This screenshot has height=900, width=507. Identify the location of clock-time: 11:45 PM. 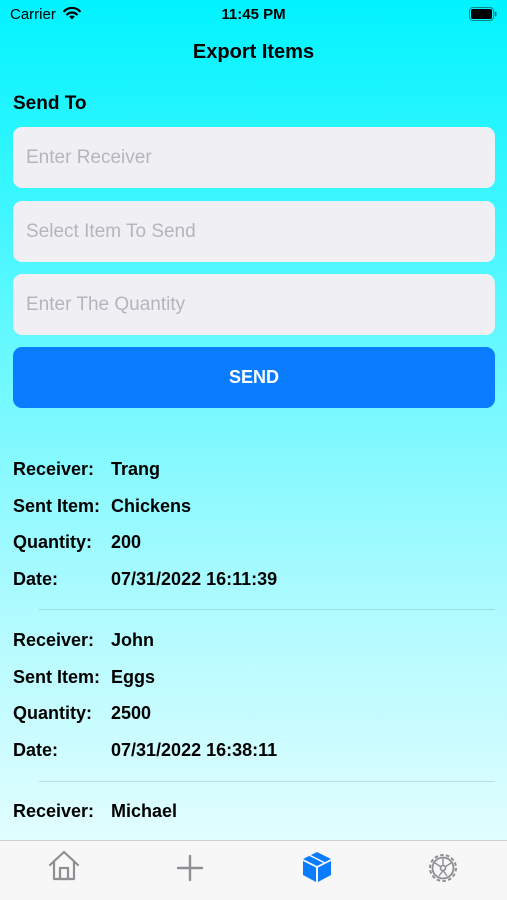
(253, 14).